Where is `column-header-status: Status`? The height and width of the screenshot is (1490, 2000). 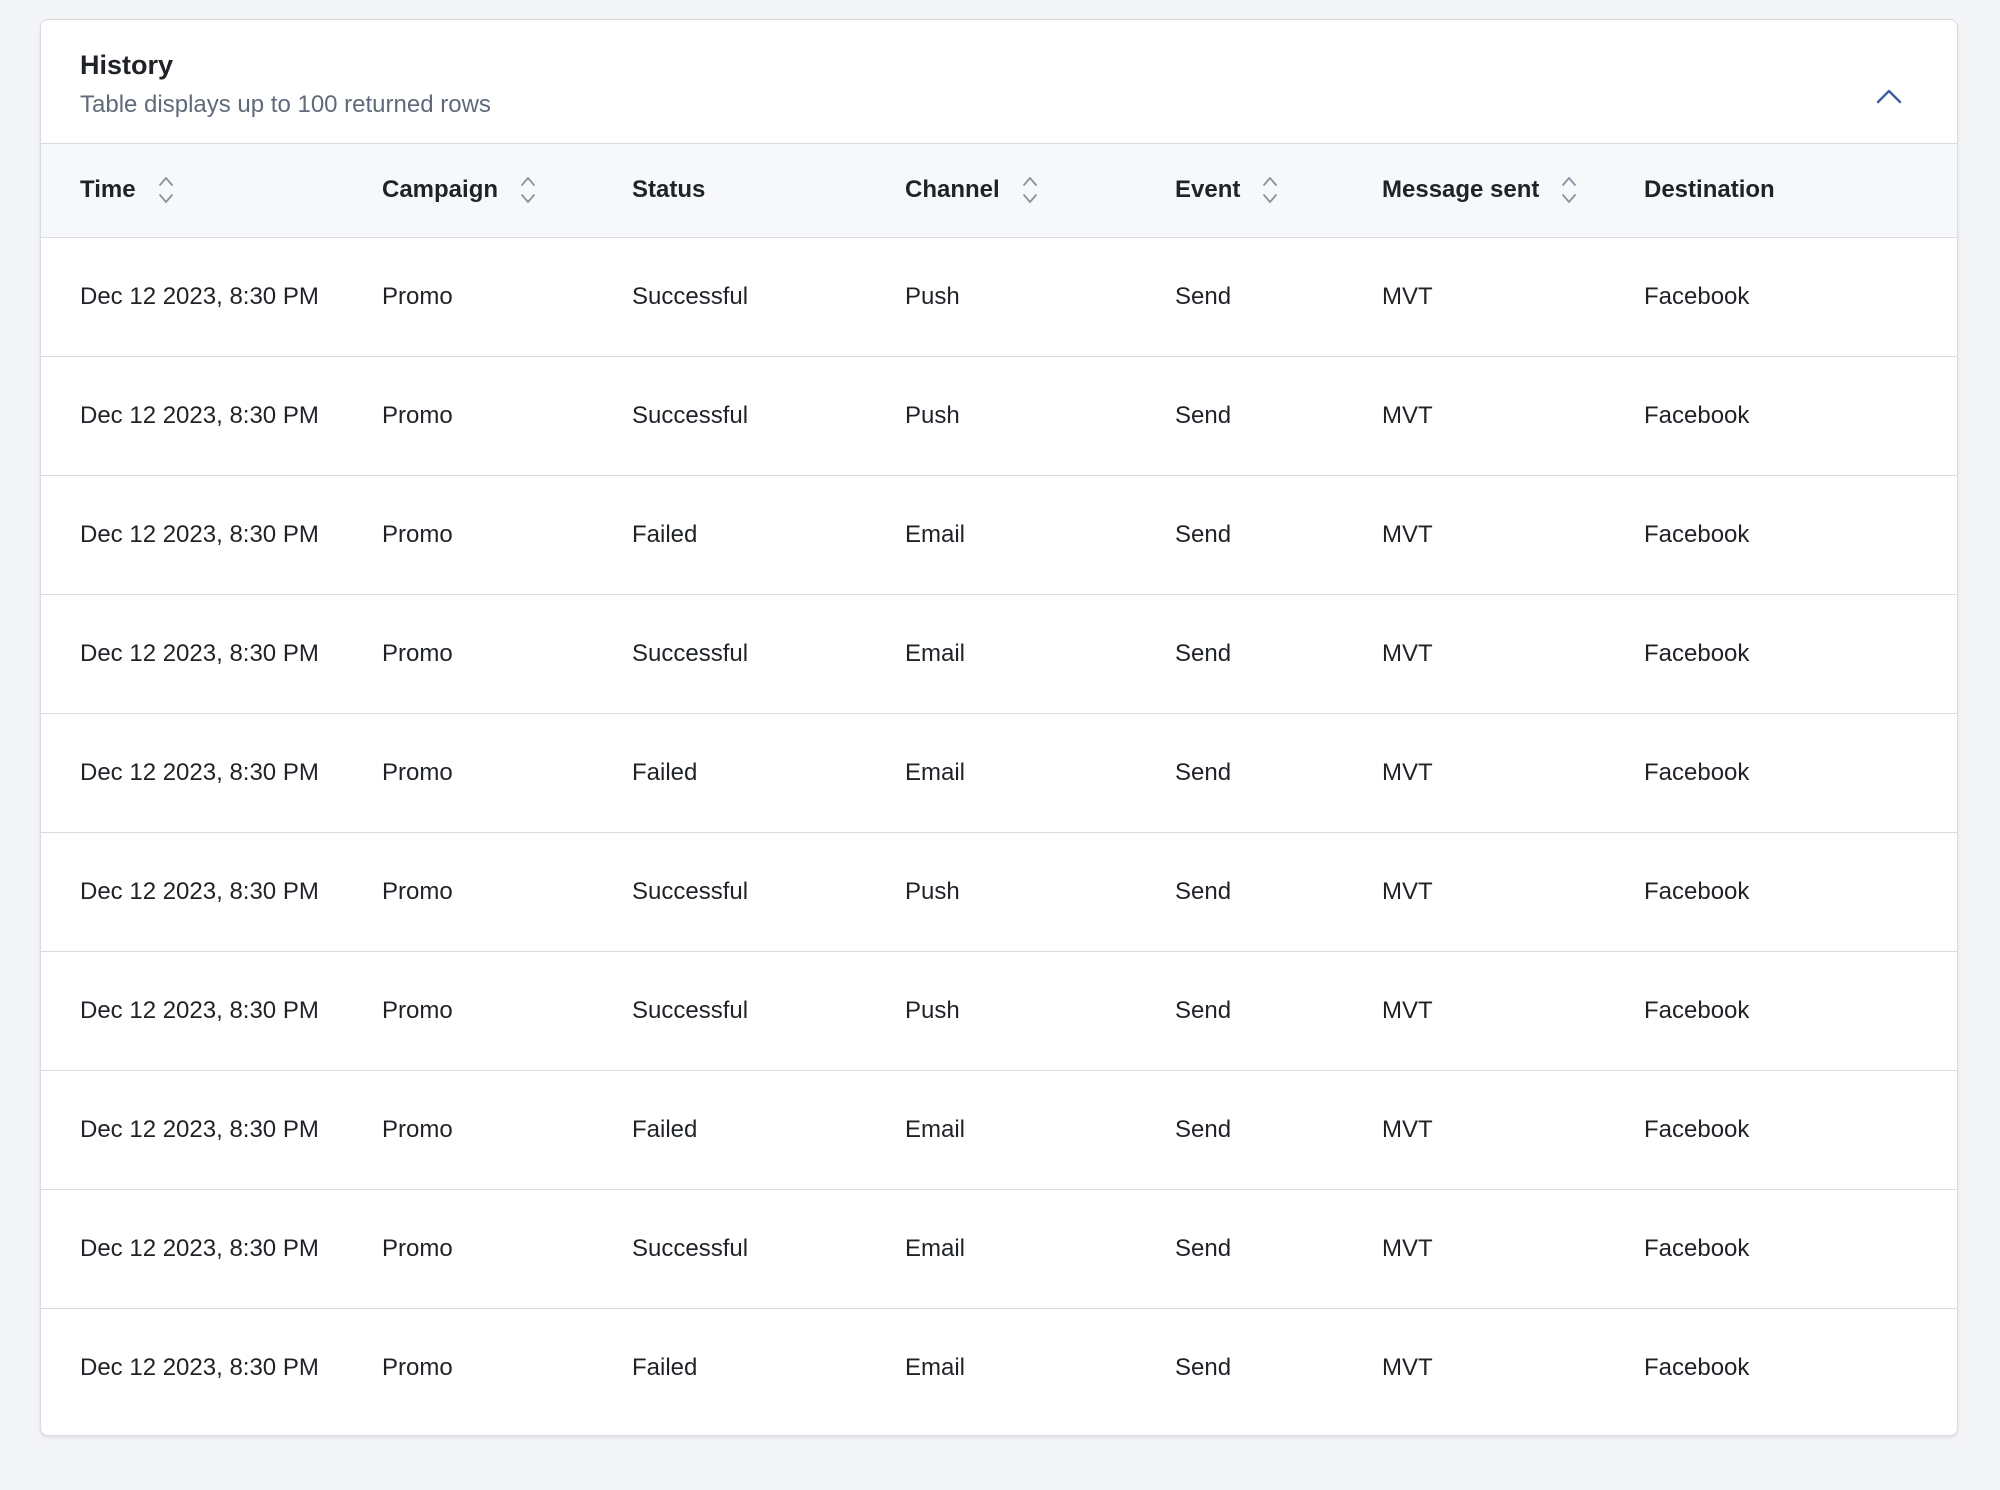
column-header-status: Status is located at coordinates (768, 190).